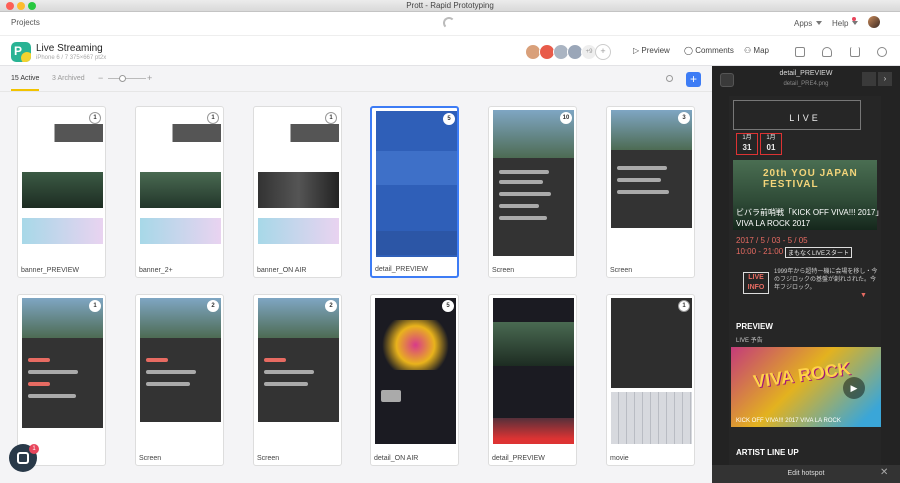  Describe the element at coordinates (693, 79) in the screenshot. I see `add-screen-button: +` at that location.